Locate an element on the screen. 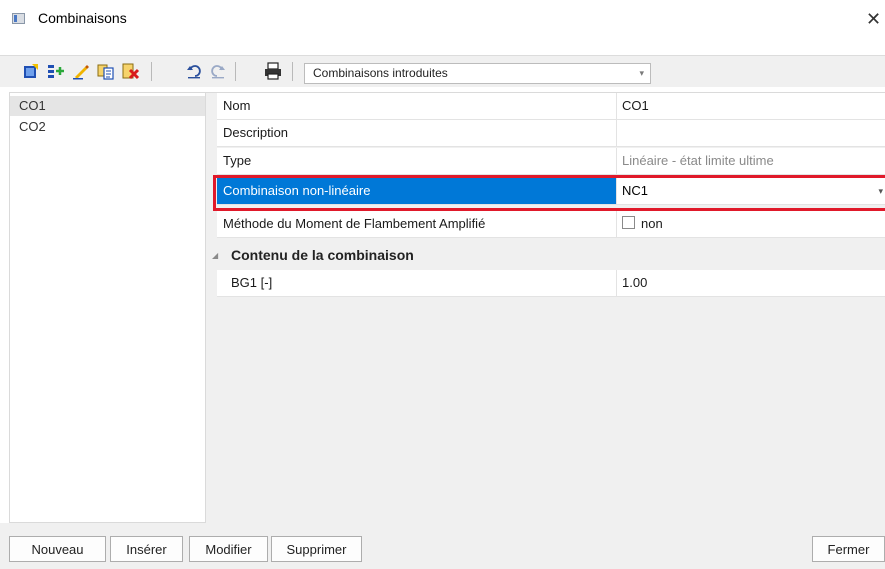 This screenshot has width=885, height=569. new-button: Nouveau is located at coordinates (57, 549).